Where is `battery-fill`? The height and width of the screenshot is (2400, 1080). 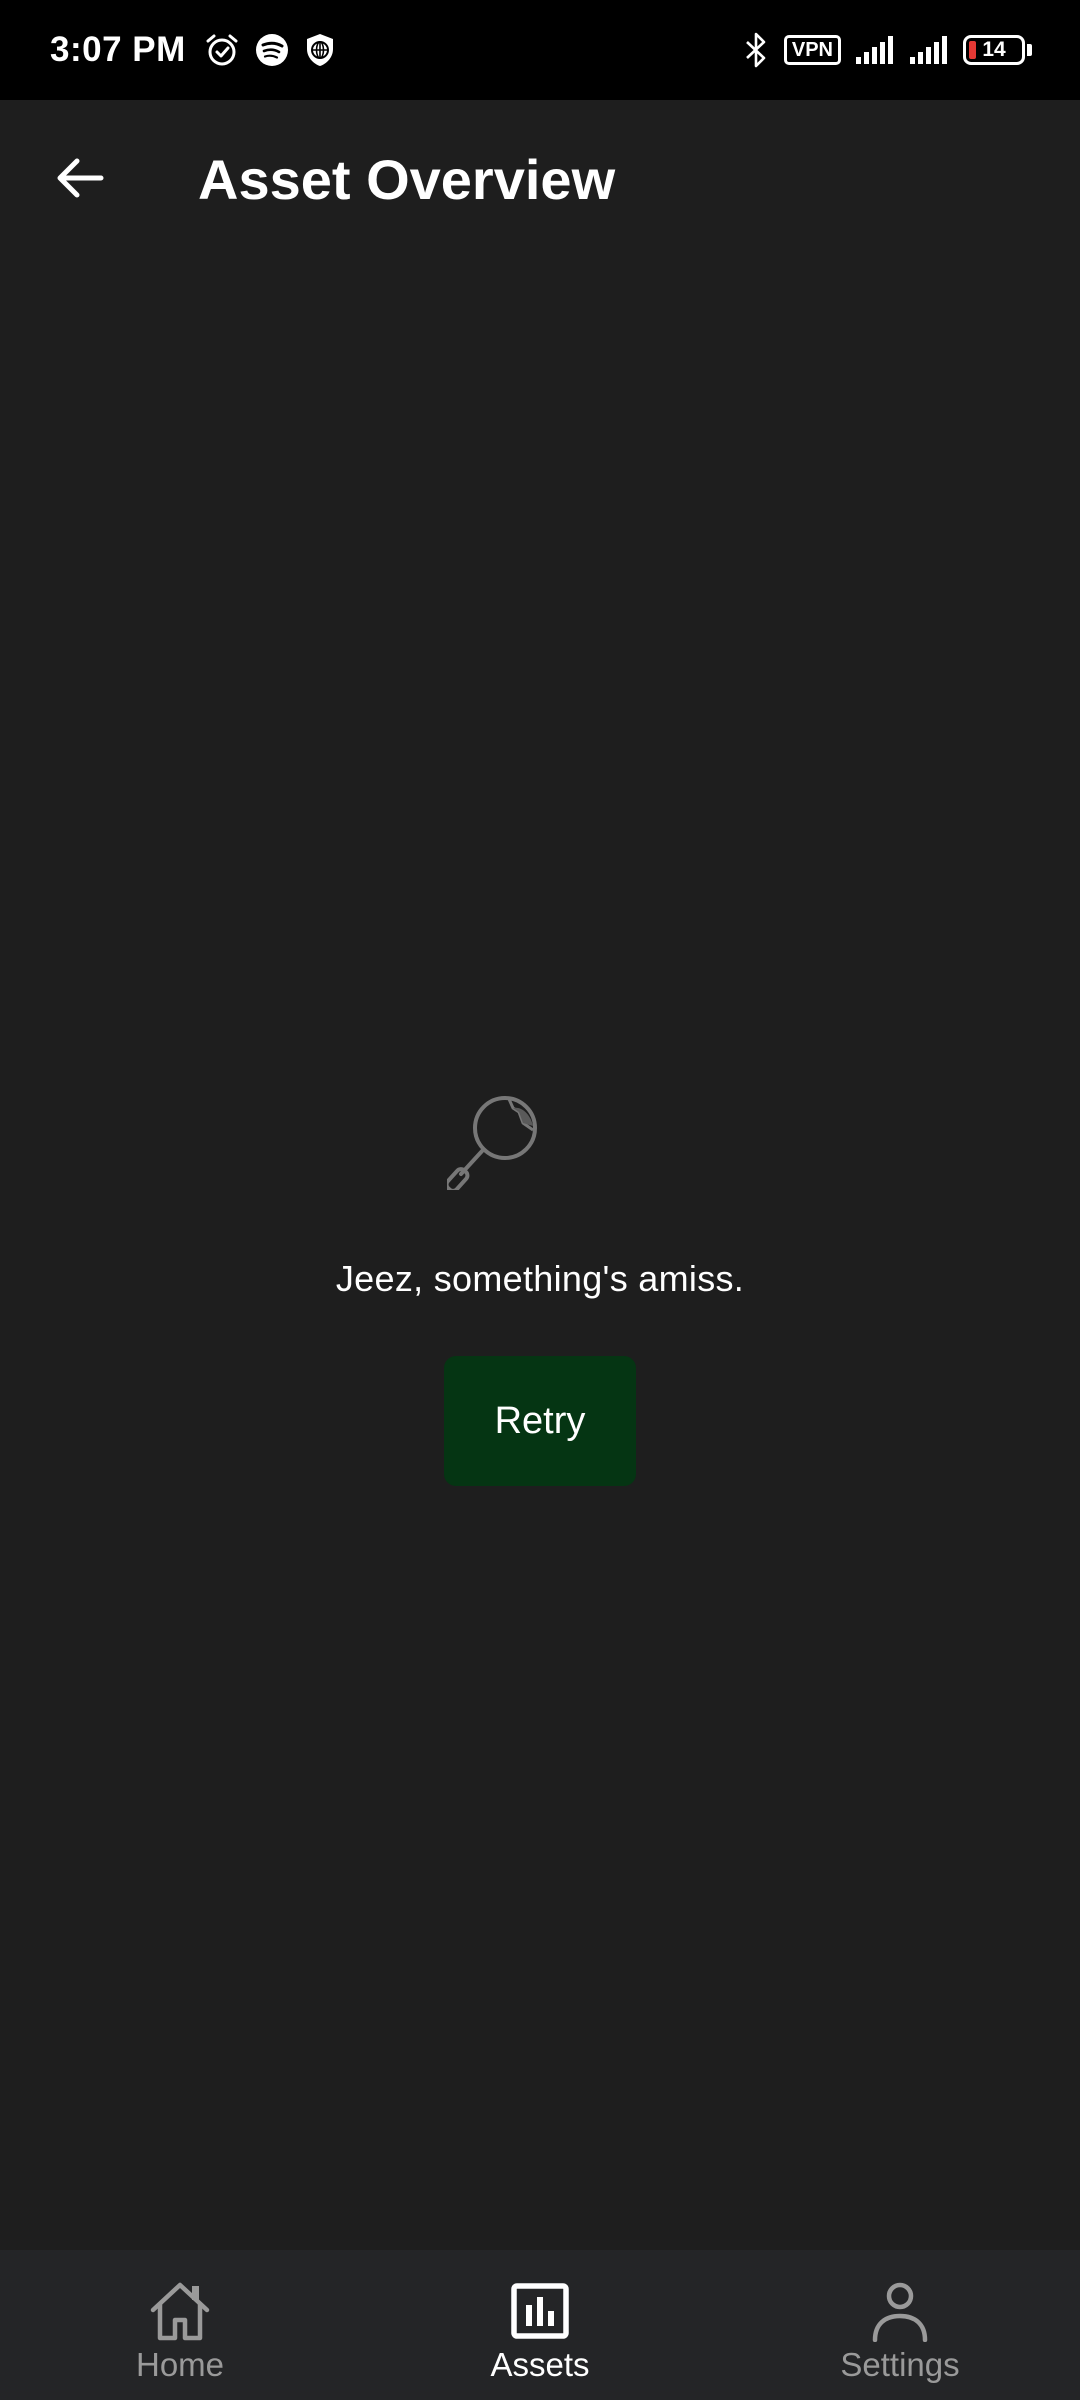 battery-fill is located at coordinates (972, 50).